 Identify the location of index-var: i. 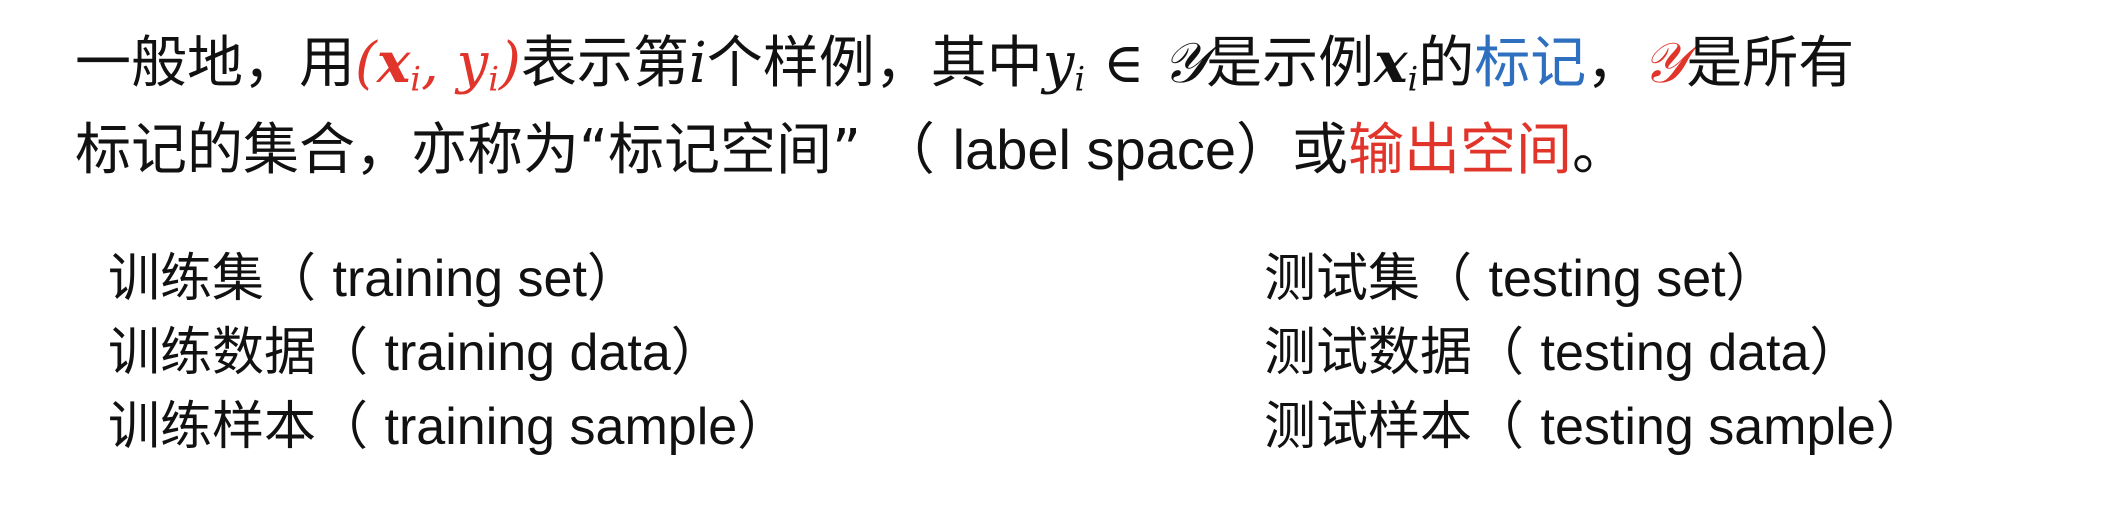
(697, 63).